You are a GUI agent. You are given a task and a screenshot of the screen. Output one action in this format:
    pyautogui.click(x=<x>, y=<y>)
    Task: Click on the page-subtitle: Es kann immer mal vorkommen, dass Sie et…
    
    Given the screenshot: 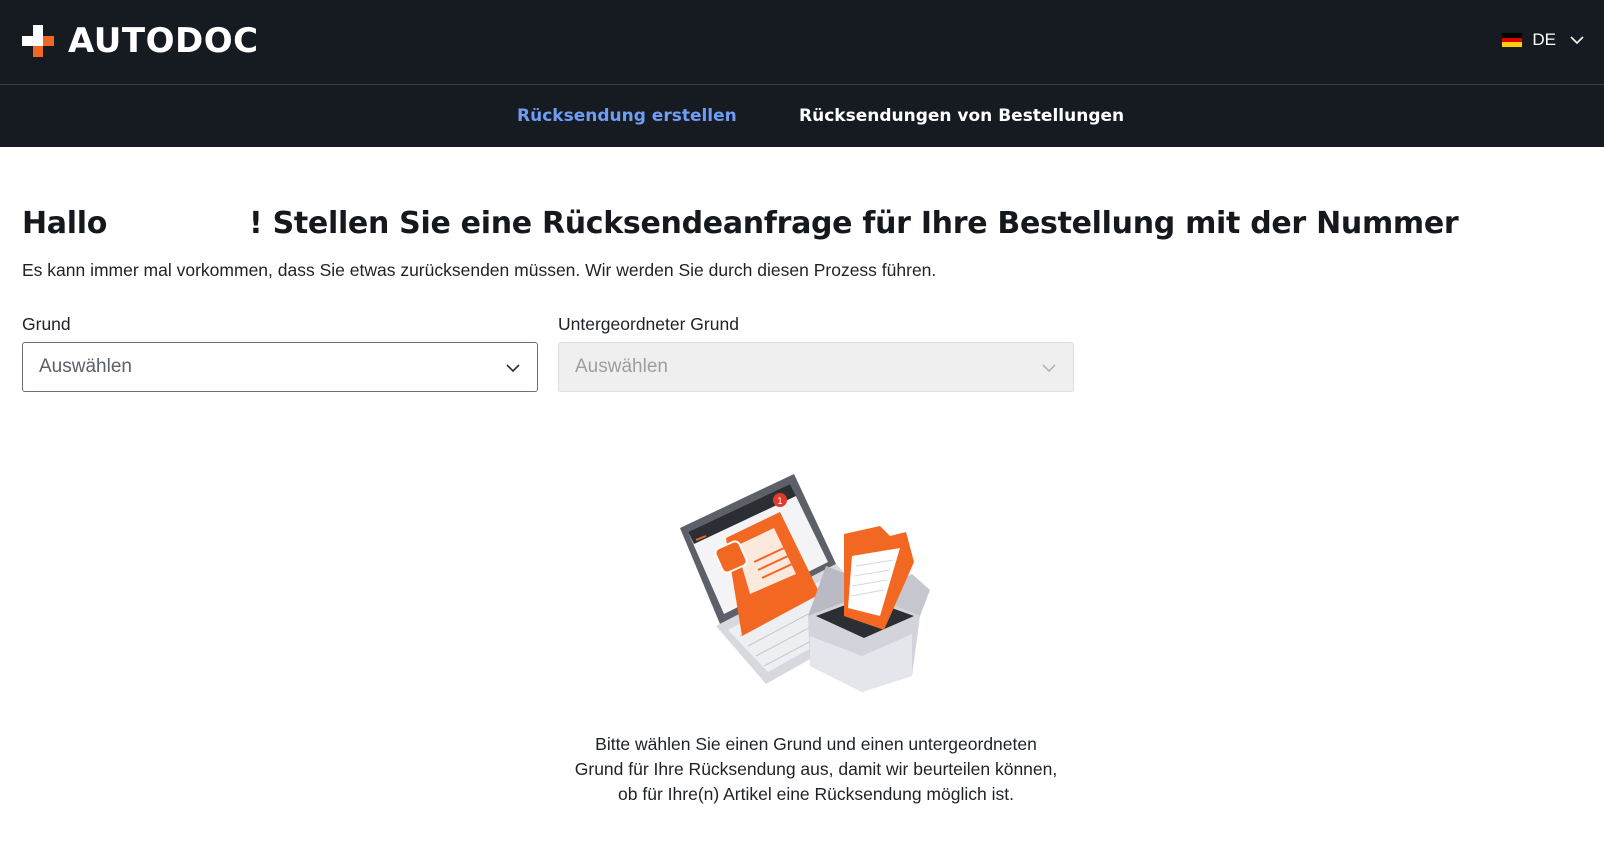 What is the action you would take?
    pyautogui.click(x=479, y=270)
    